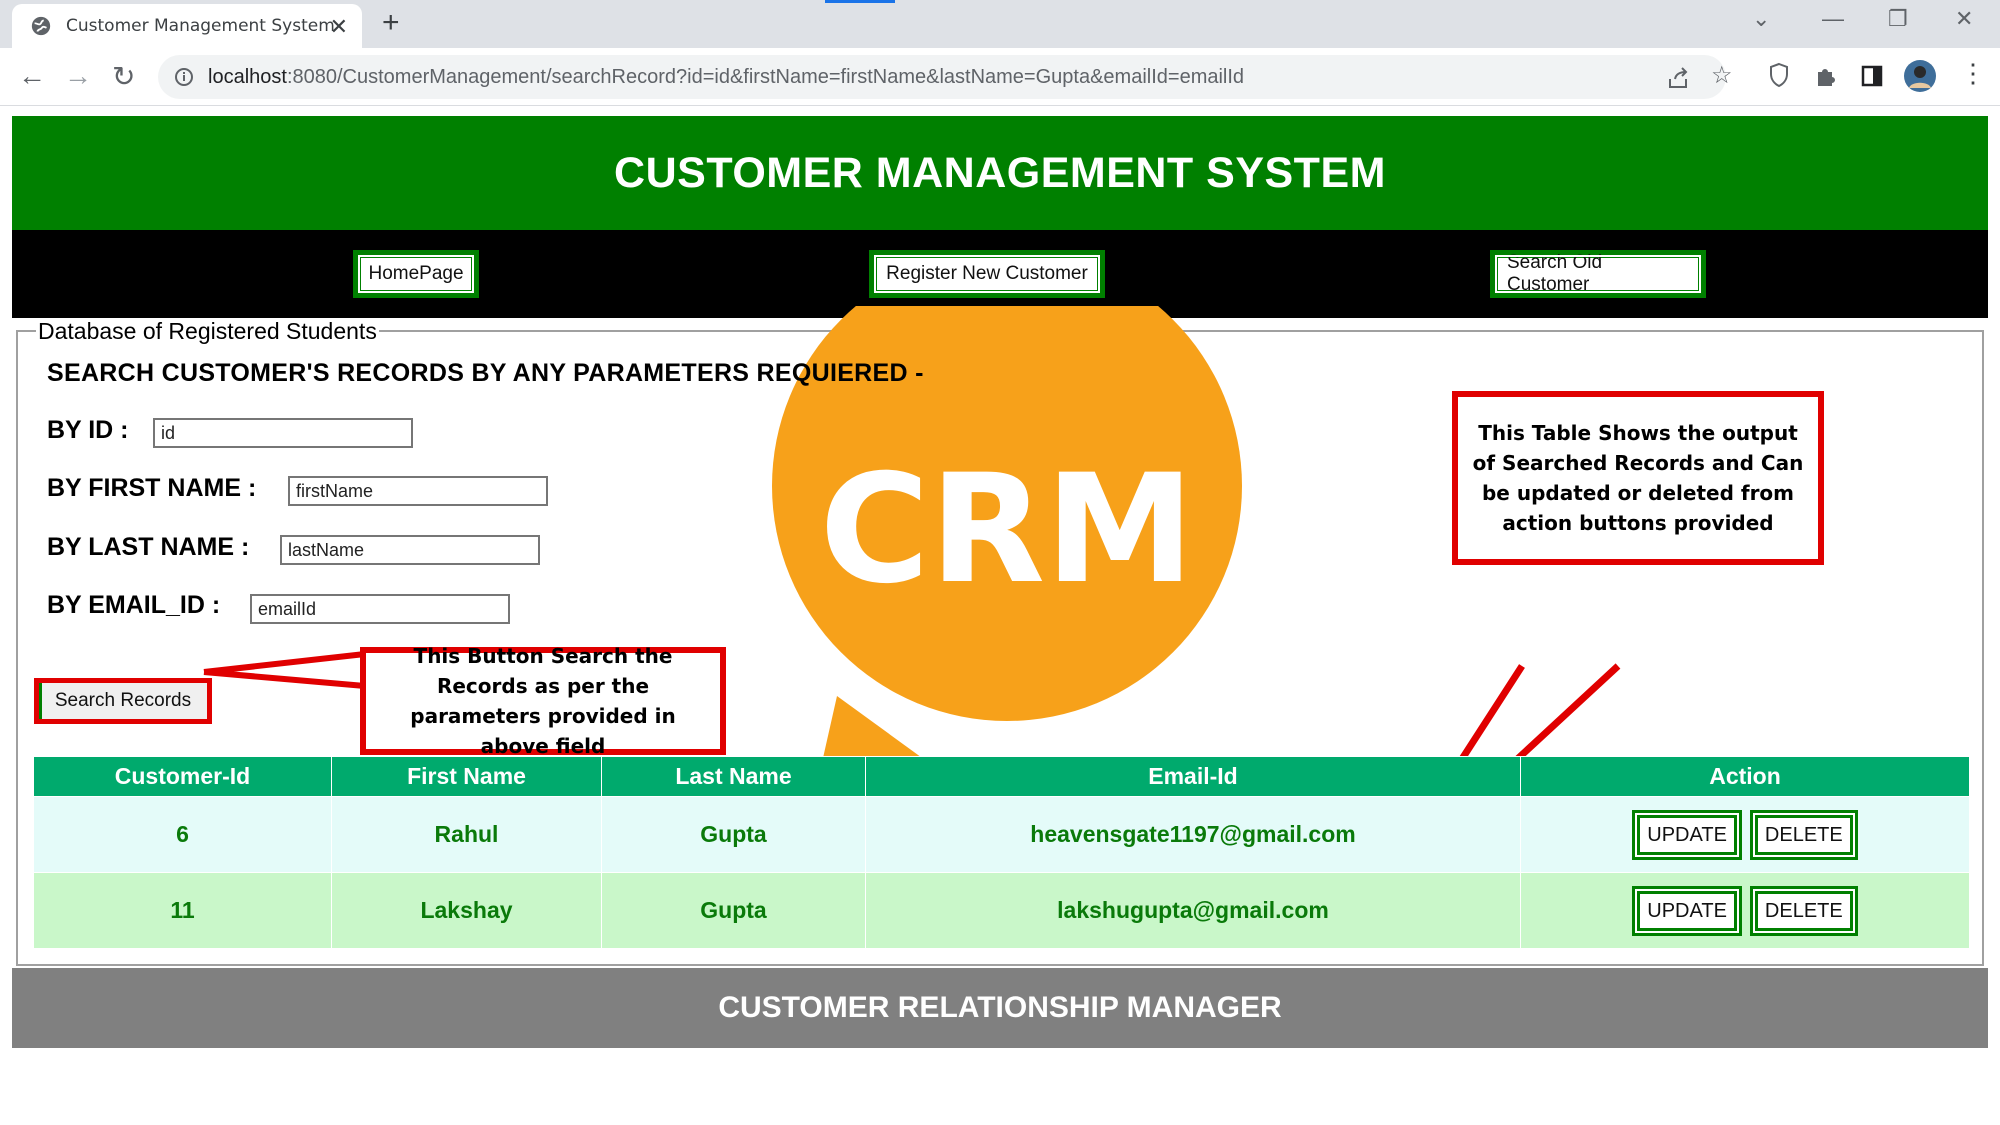 The height and width of the screenshot is (1125, 2000). I want to click on page-header: CUSTOMER MANAGEMENT SYSTEM, so click(1000, 173).